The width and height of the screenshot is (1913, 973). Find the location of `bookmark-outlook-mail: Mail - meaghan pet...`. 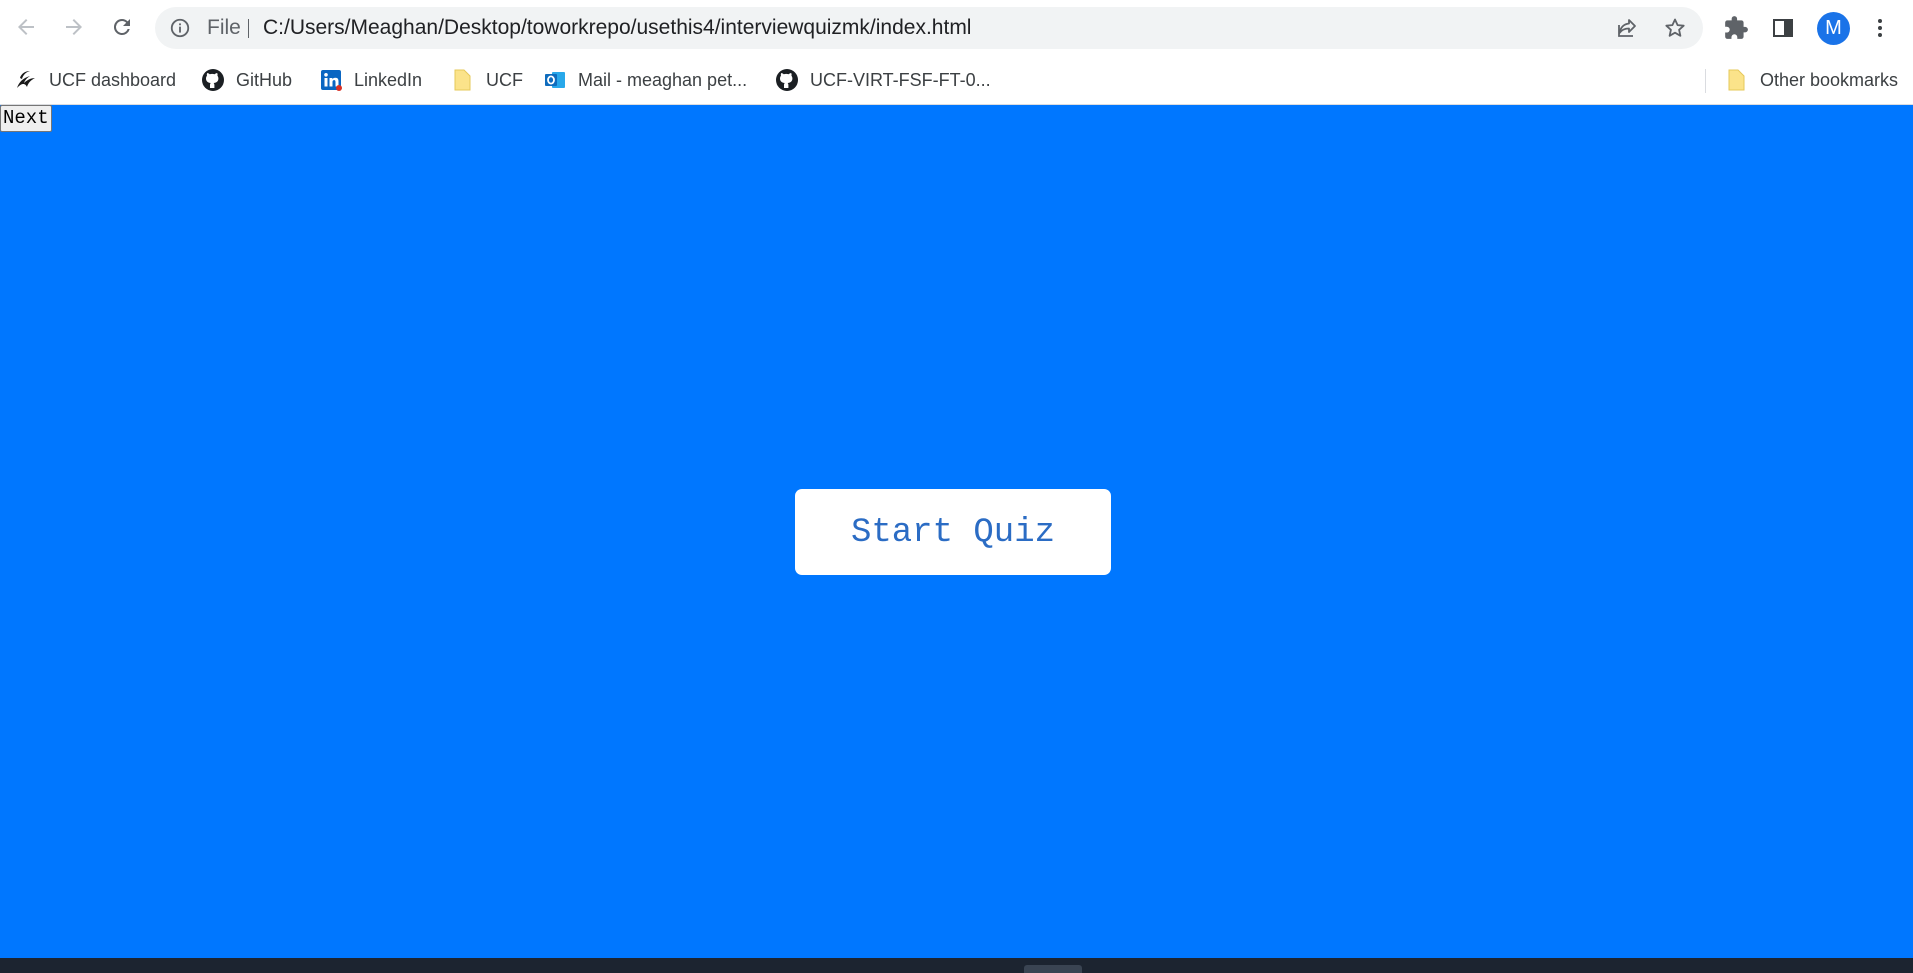

bookmark-outlook-mail: Mail - meaghan pet... is located at coordinates (645, 80).